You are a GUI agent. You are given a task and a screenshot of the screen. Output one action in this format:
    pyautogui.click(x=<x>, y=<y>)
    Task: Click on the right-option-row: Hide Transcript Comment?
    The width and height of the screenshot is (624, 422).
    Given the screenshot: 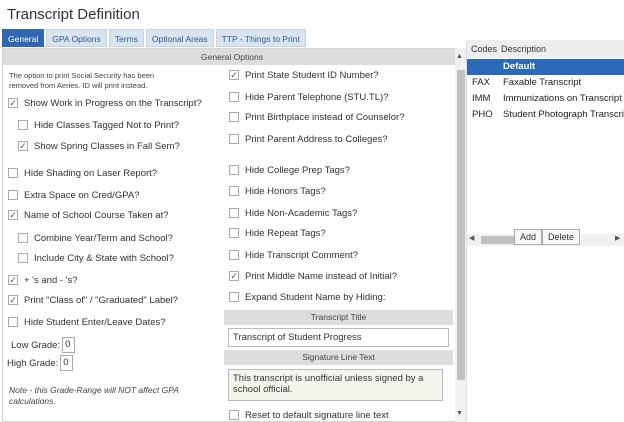 What is the action you would take?
    pyautogui.click(x=293, y=255)
    